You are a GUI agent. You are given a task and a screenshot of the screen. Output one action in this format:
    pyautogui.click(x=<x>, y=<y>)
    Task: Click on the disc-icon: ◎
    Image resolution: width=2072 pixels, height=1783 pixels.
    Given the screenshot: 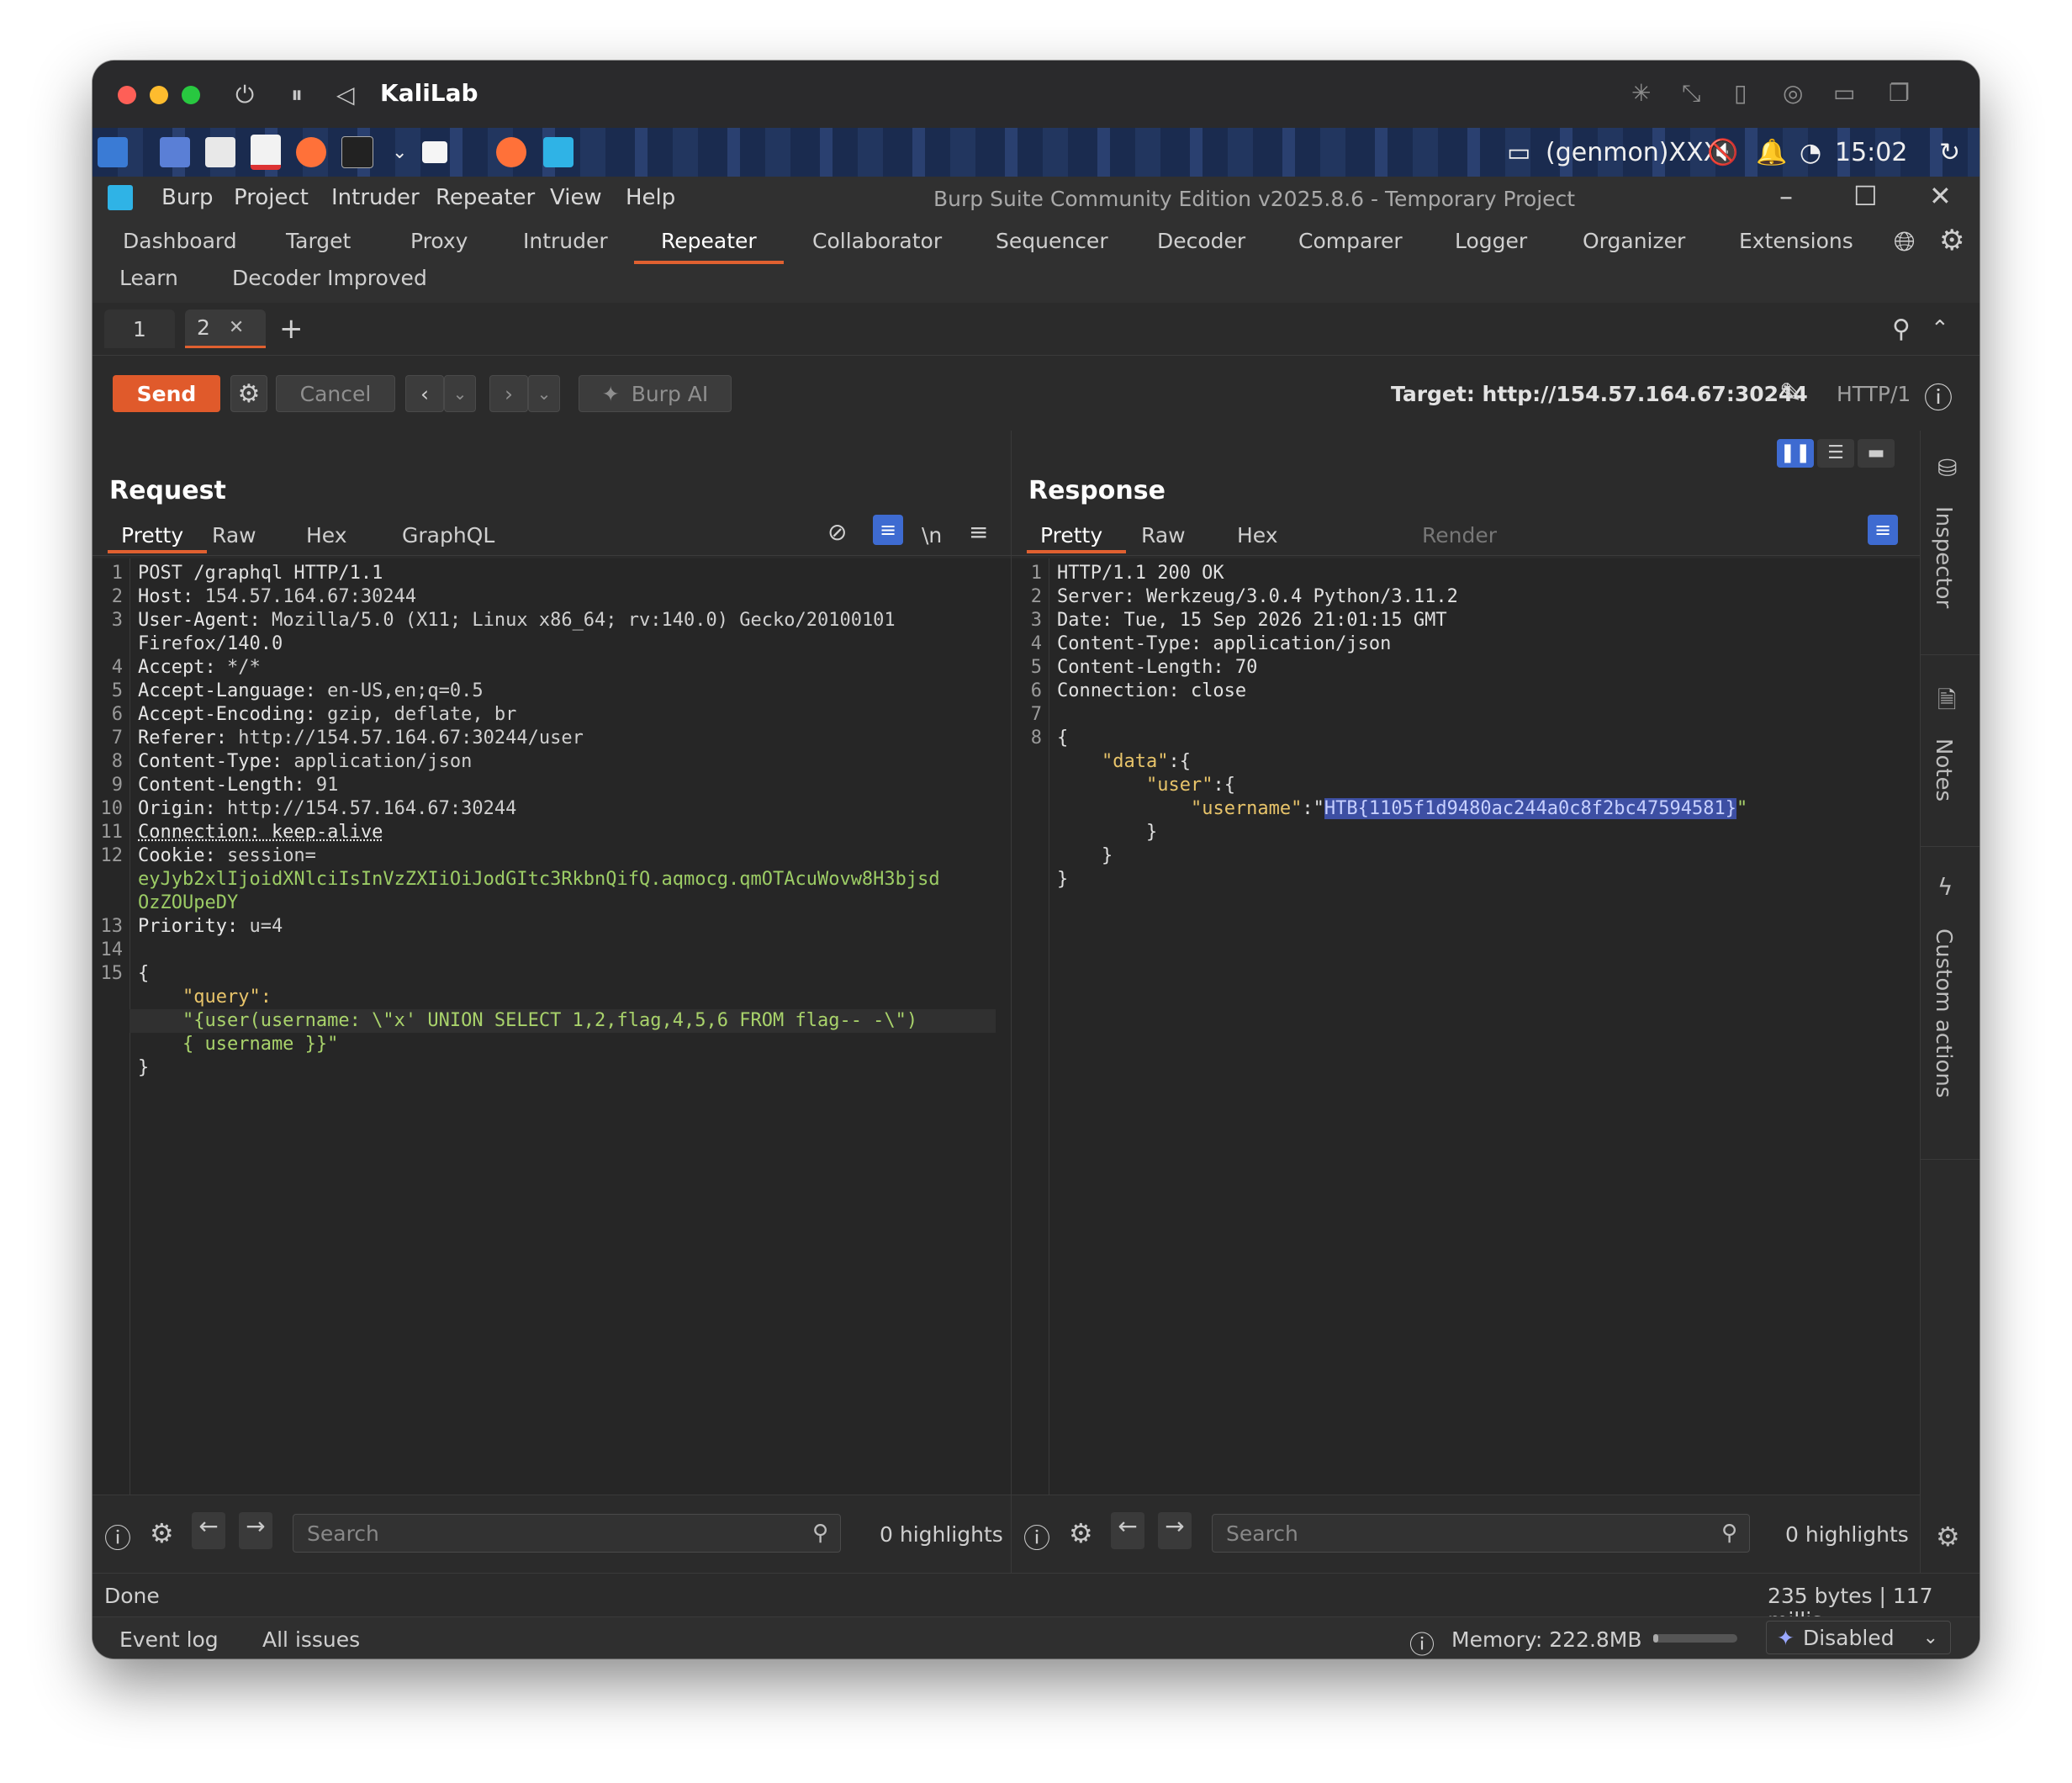 What is the action you would take?
    pyautogui.click(x=1793, y=93)
    